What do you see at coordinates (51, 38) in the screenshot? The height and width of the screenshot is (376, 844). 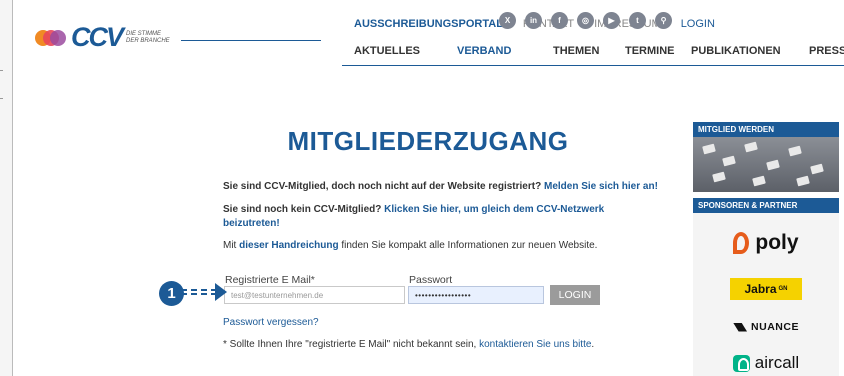 I see `logo-hearts-icon` at bounding box center [51, 38].